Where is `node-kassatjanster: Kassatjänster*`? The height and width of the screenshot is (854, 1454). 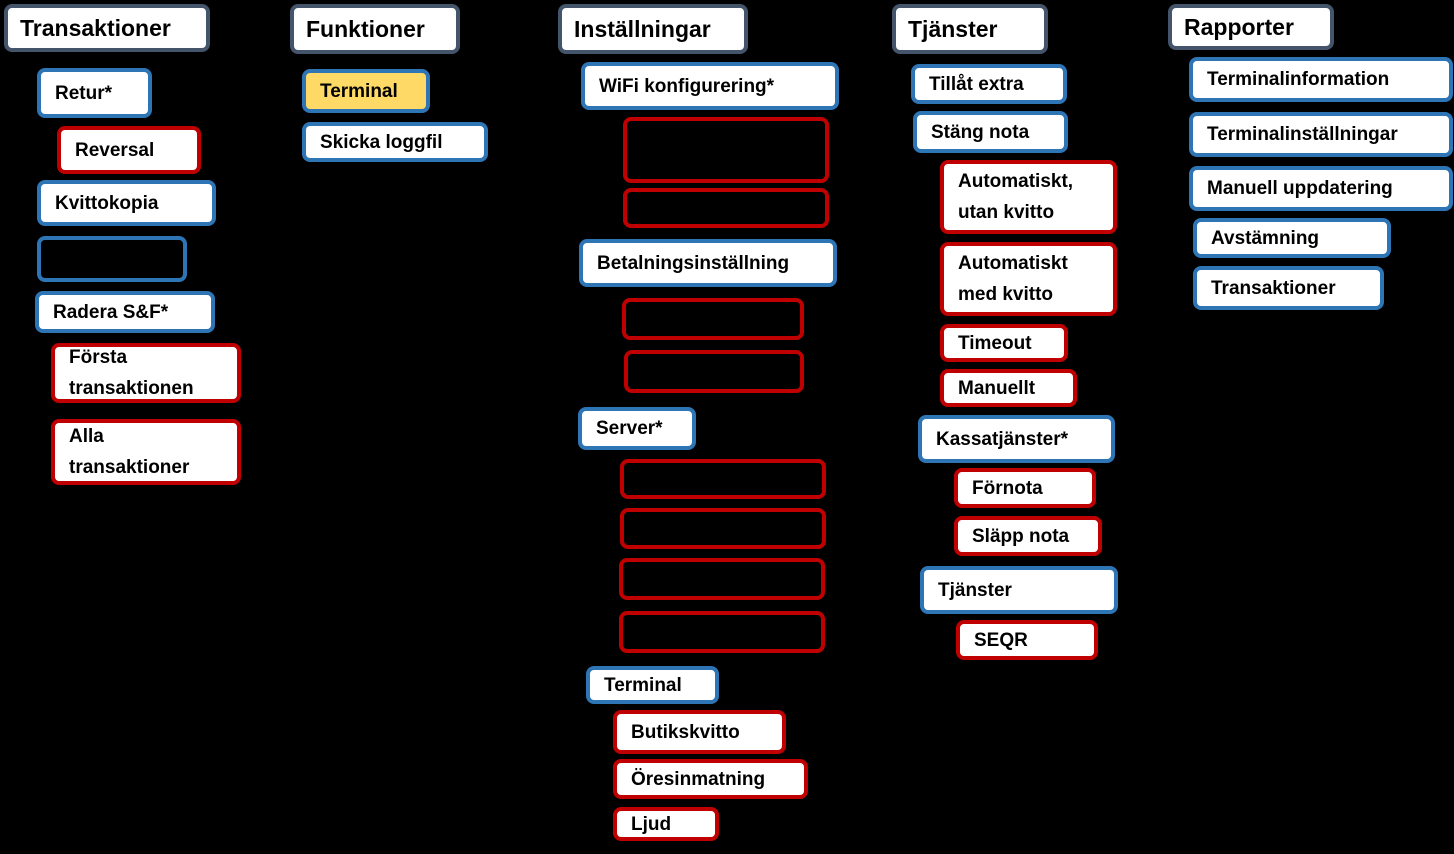 node-kassatjanster: Kassatjänster* is located at coordinates (1016, 439).